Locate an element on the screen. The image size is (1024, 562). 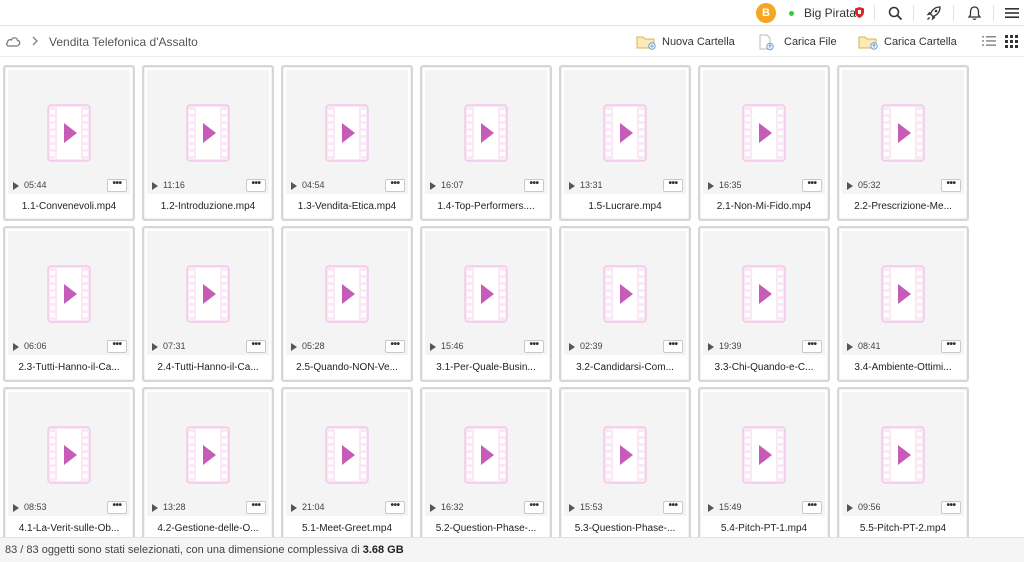
file-card: 21:04 ••• 5.1-Meet-Greet.mp4 is located at coordinates (347, 462).